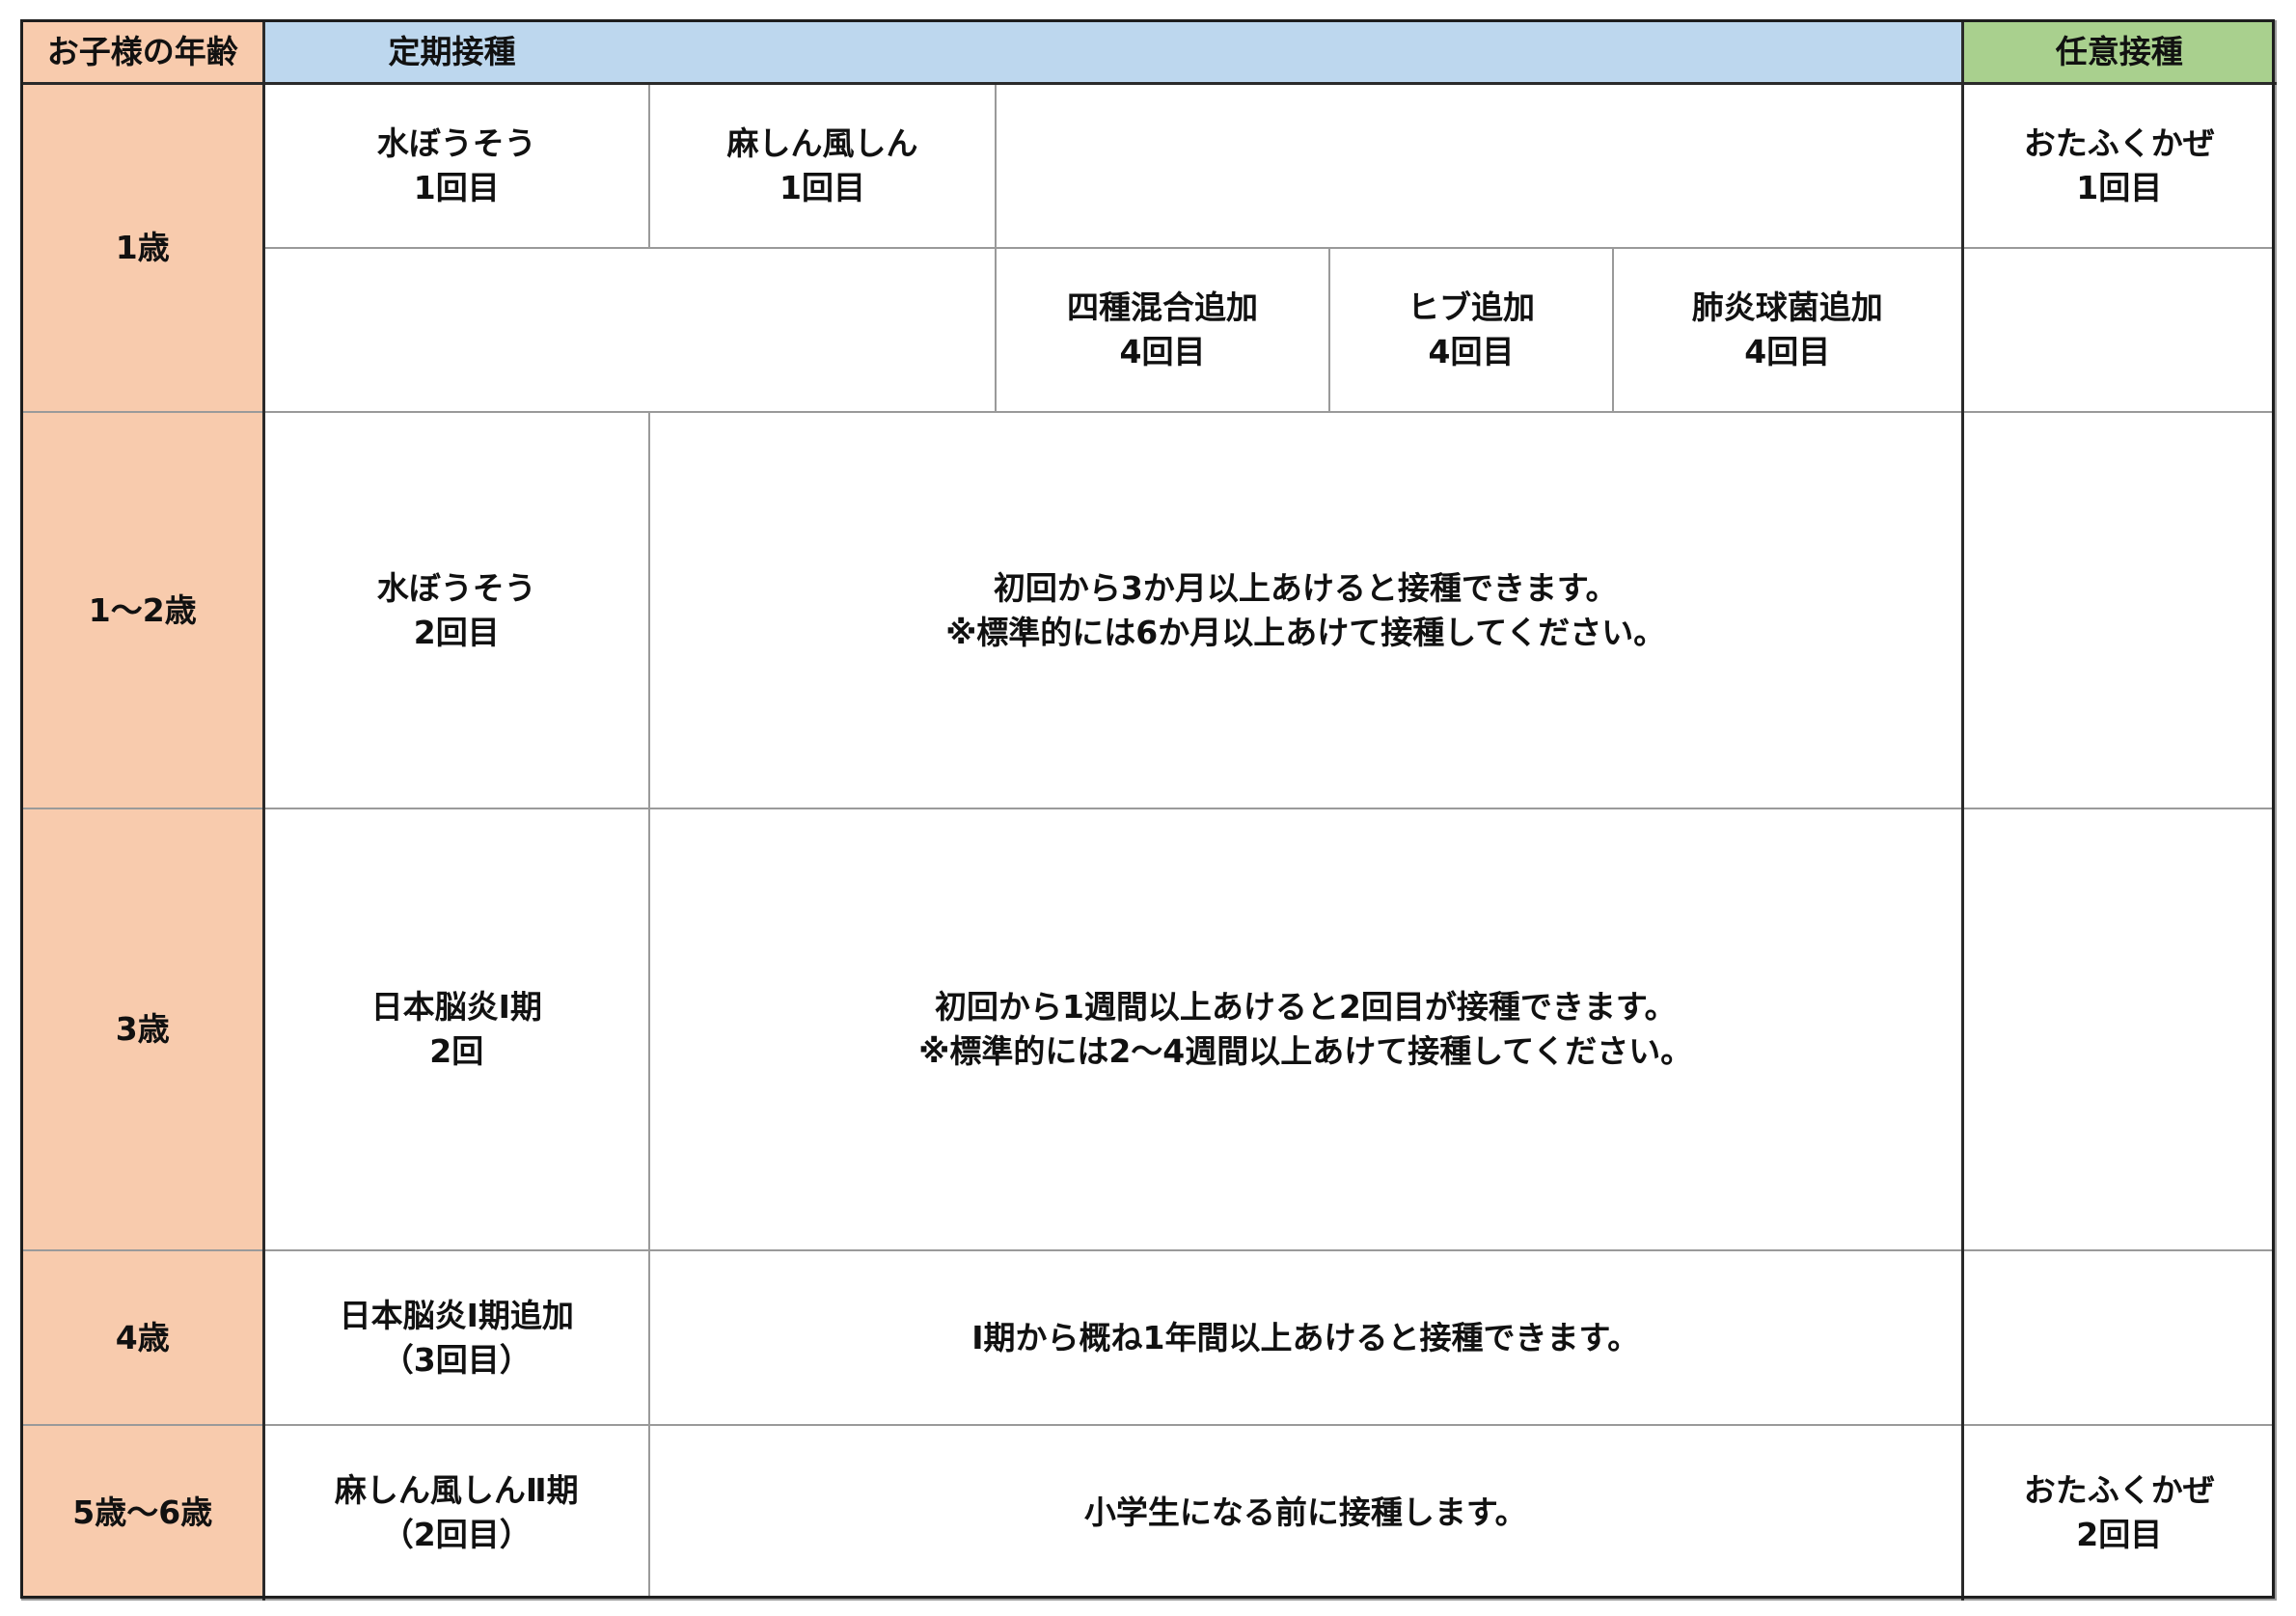  I want to click on note-text: 小学生になる前に接種します。, so click(1305, 1512).